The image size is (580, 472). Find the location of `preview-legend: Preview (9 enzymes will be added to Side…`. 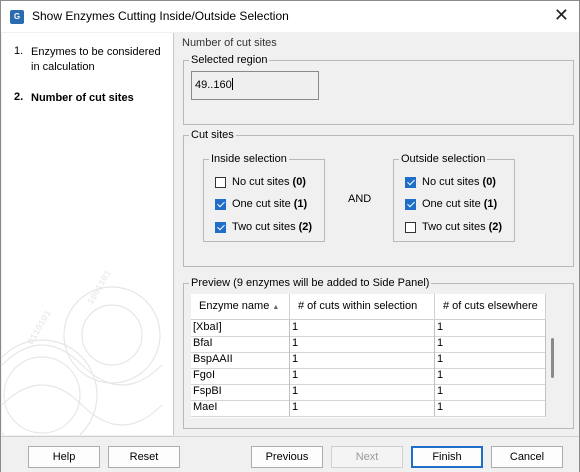

preview-legend: Preview (9 enzymes will be added to Side… is located at coordinates (310, 283).